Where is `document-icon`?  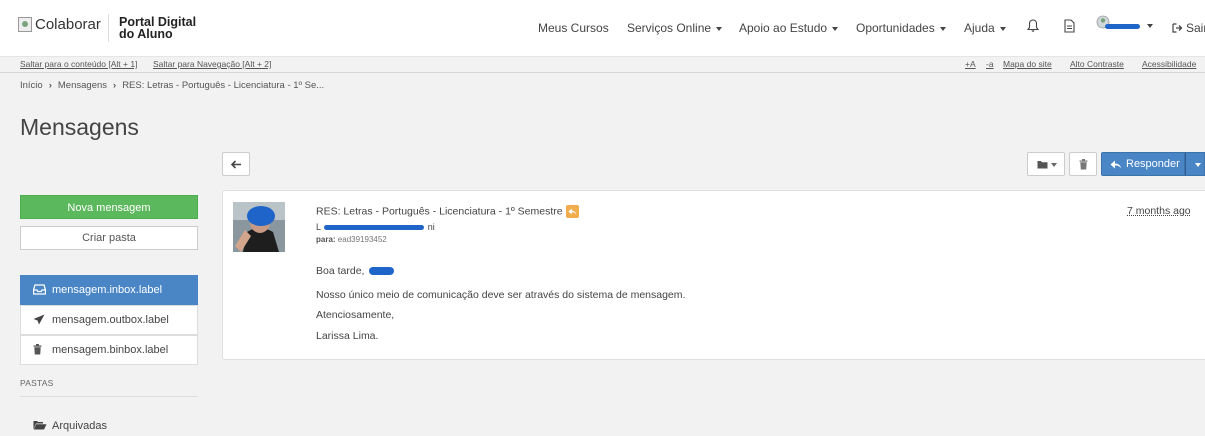 document-icon is located at coordinates (1069, 26).